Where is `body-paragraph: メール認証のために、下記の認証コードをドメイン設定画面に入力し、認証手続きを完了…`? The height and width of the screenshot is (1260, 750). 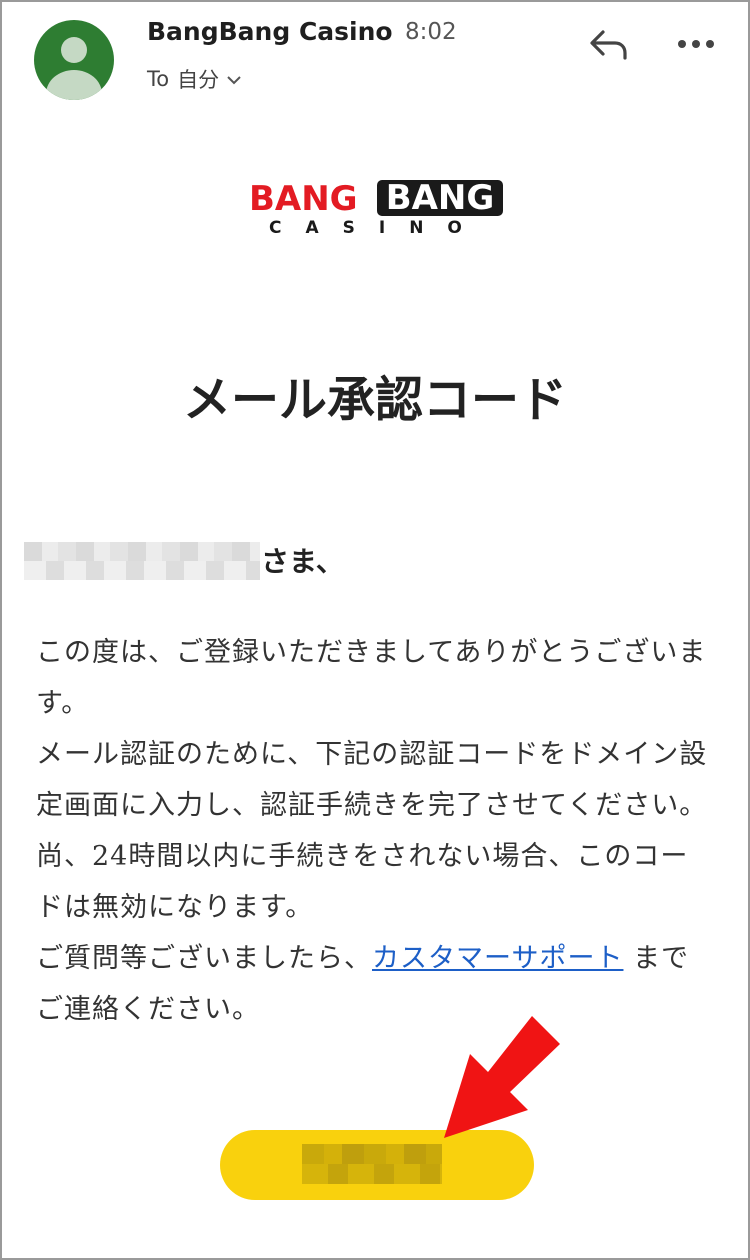
body-paragraph: メール認証のために、下記の認証コードをドメイン設定画面に入力し、認証手続きを完了… is located at coordinates (372, 780).